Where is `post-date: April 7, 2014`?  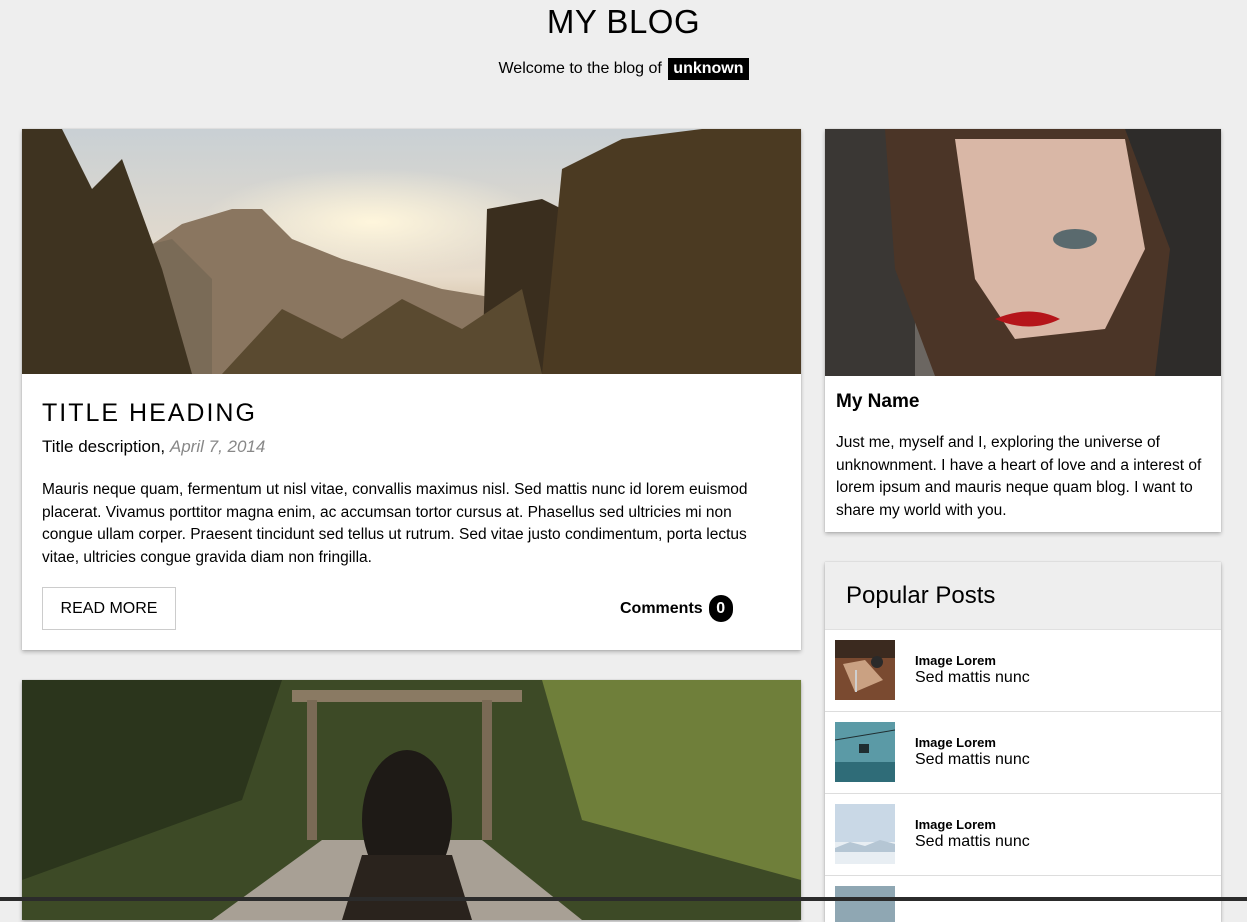
post-date: April 7, 2014 is located at coordinates (217, 446).